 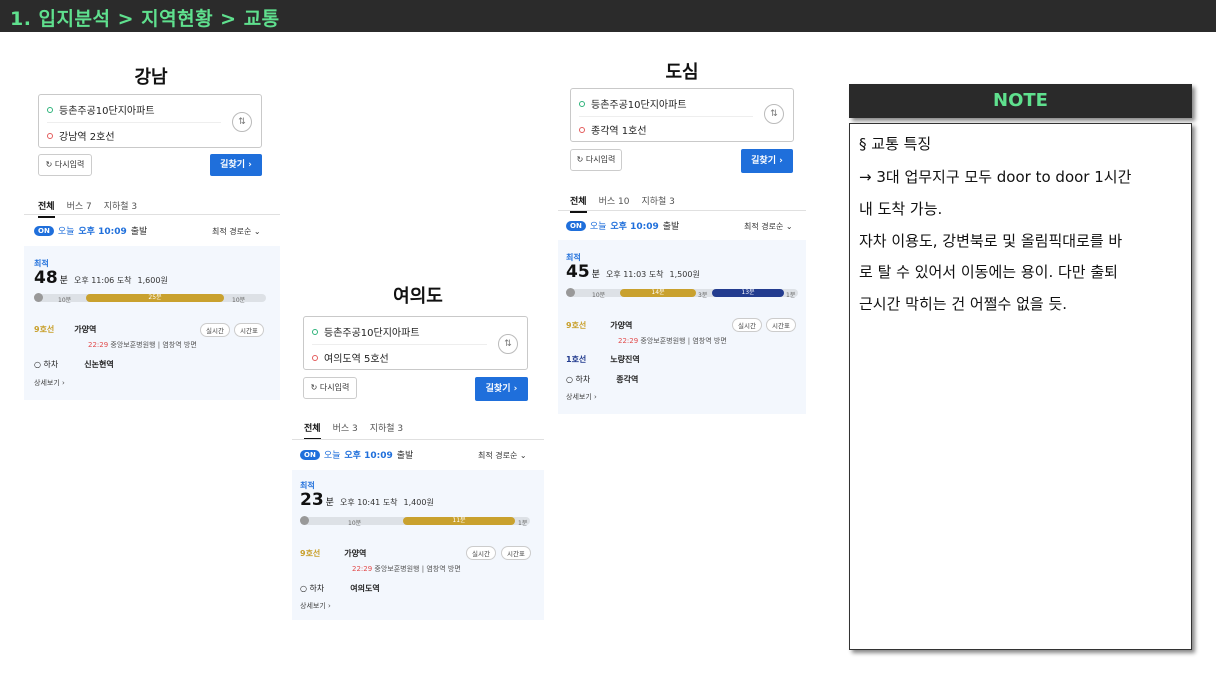 I want to click on note-line-4: 자차 이용도, 강변북로 및 올림픽대로를 바, so click(x=991, y=241).